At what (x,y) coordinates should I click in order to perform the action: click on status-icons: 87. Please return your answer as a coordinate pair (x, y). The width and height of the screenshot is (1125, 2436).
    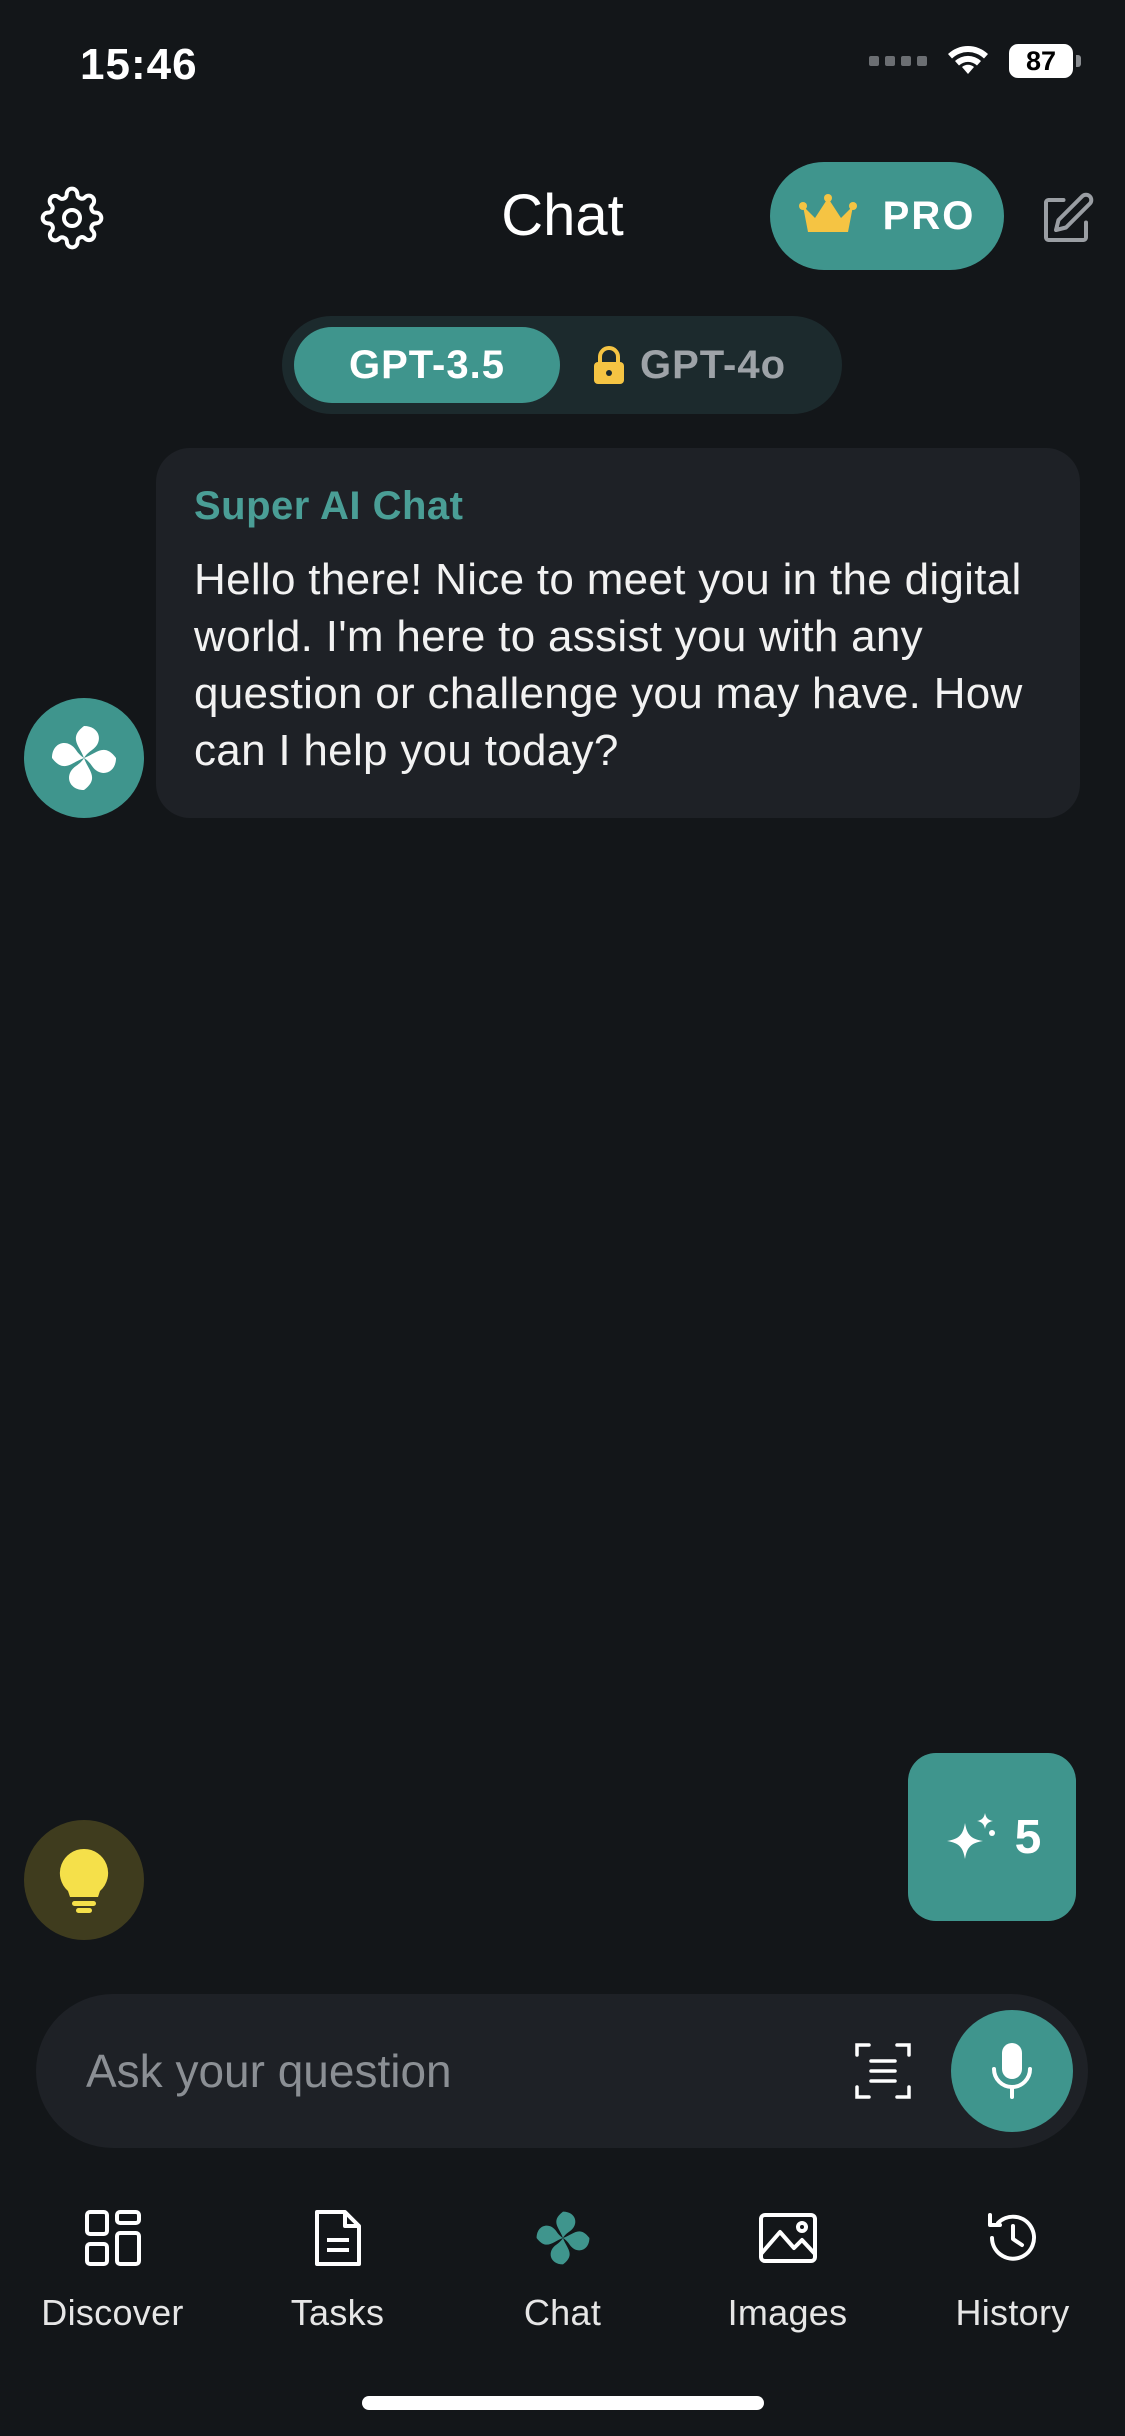
    Looking at the image, I should click on (975, 61).